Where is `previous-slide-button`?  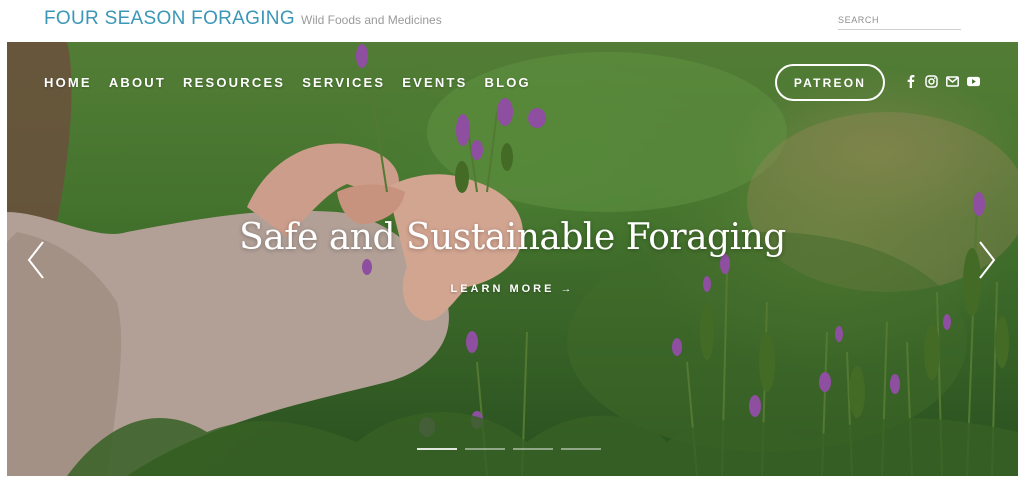
previous-slide-button is located at coordinates (37, 260).